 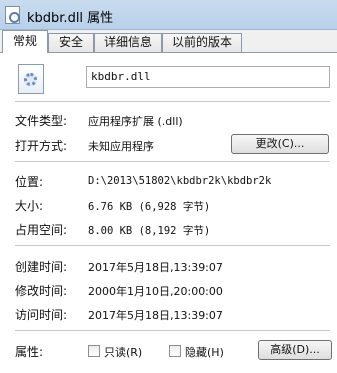 I want to click on created-label: 创建时间:, so click(x=41, y=267).